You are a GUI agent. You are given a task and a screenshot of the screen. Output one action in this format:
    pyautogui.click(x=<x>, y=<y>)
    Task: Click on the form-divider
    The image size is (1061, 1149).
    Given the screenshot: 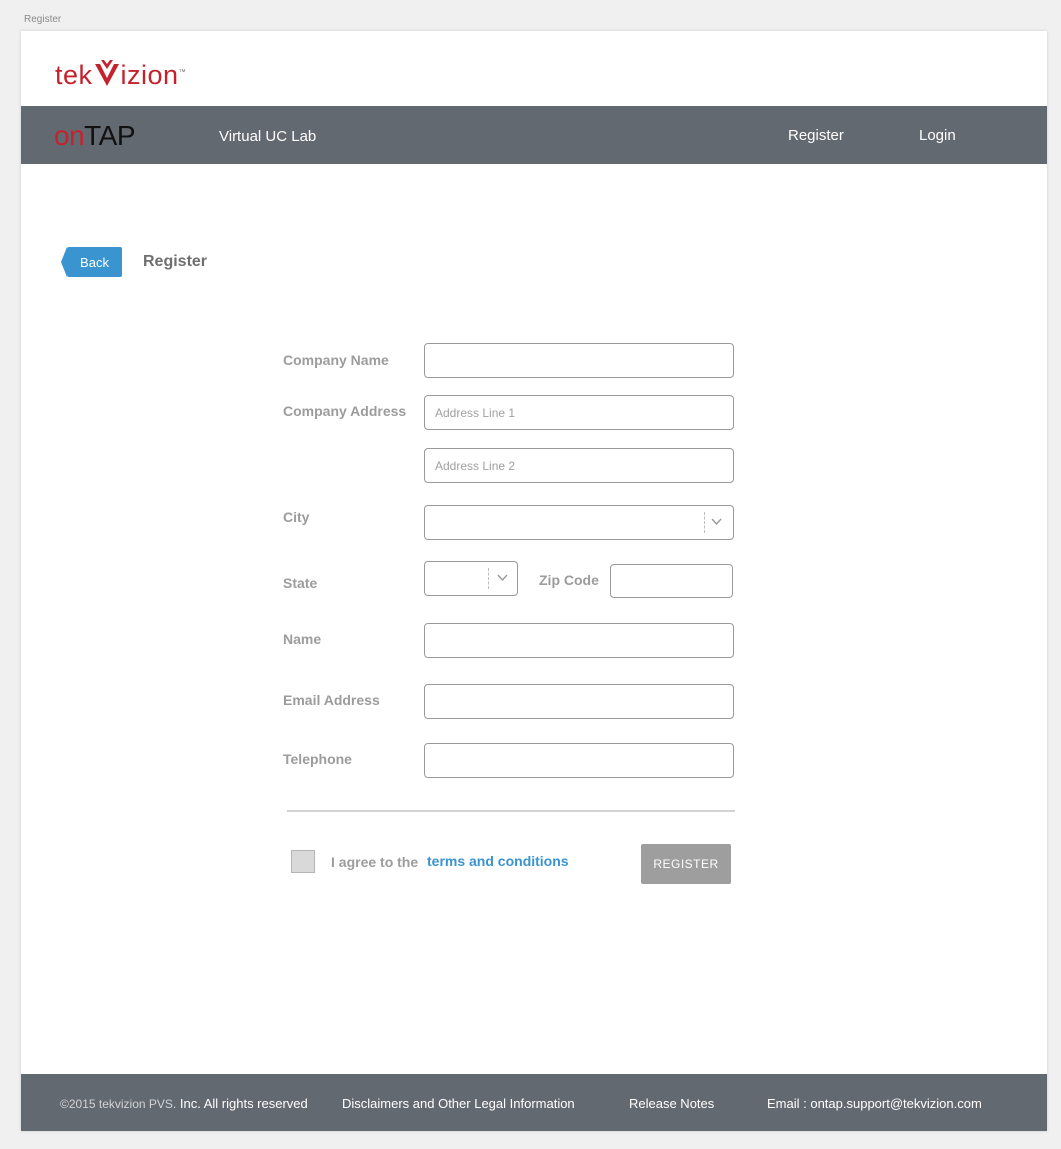 What is the action you would take?
    pyautogui.click(x=511, y=811)
    